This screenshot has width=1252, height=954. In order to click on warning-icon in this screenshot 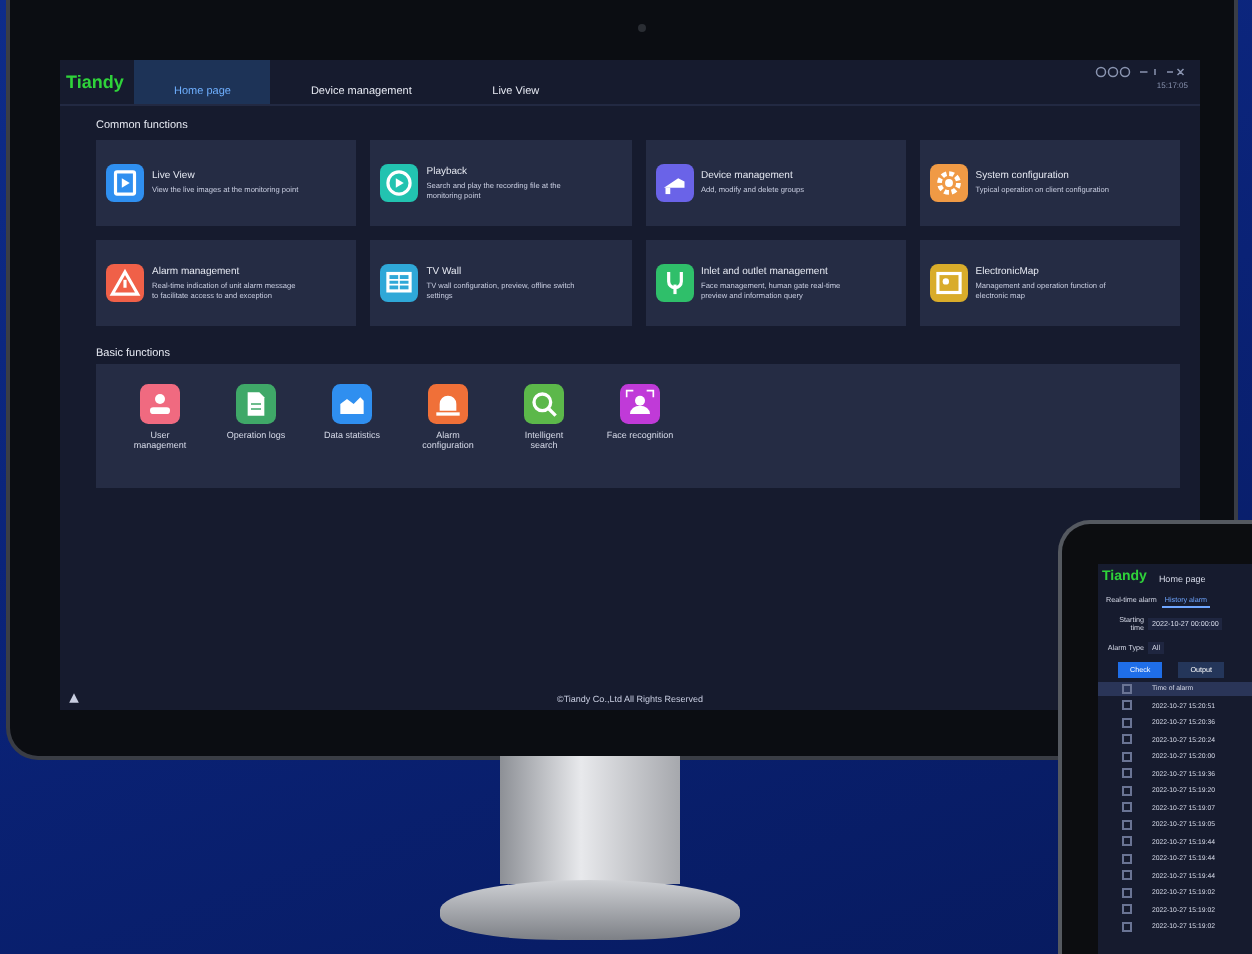, I will do `click(74, 698)`.